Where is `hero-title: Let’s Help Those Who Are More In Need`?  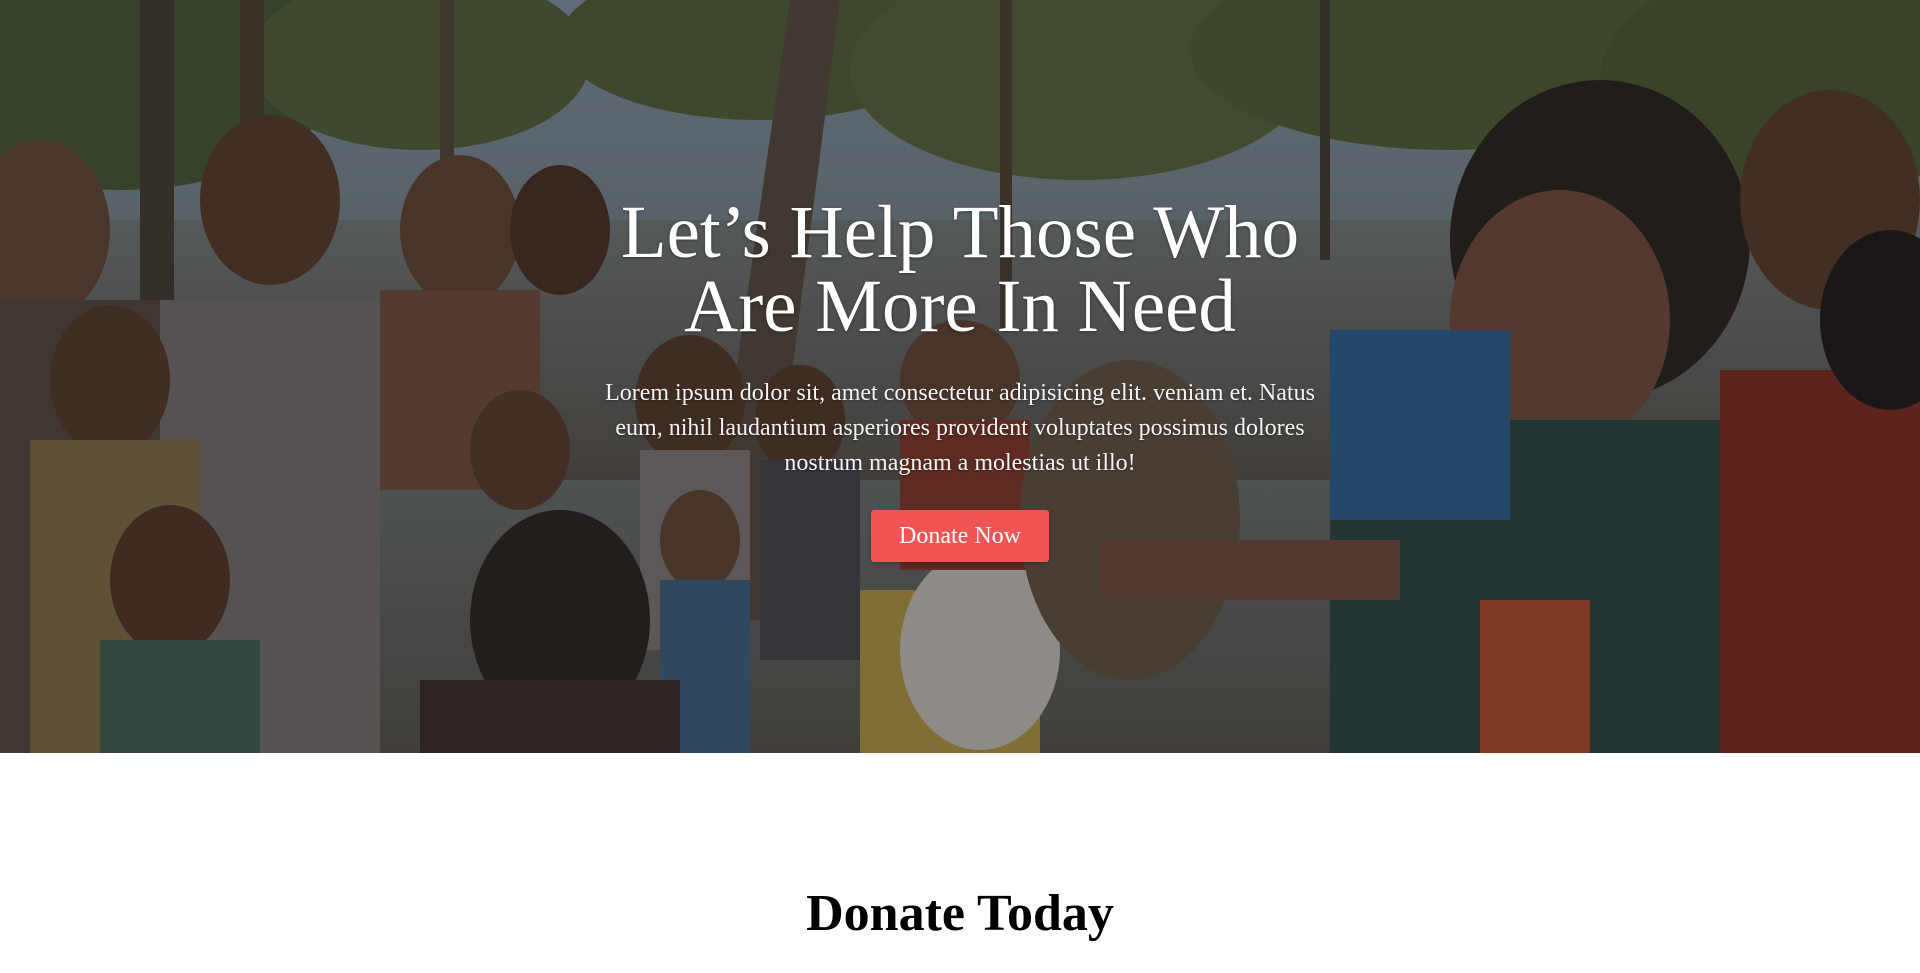 hero-title: Let’s Help Those Who Are More In Need is located at coordinates (960, 269).